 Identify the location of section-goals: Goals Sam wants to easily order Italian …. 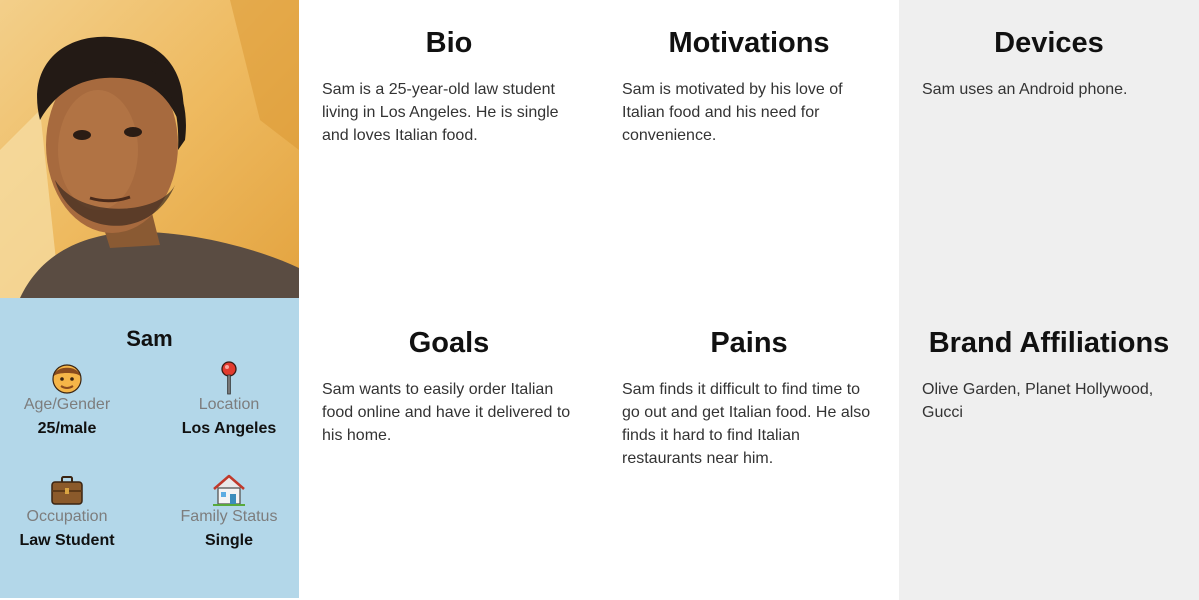
(449, 450).